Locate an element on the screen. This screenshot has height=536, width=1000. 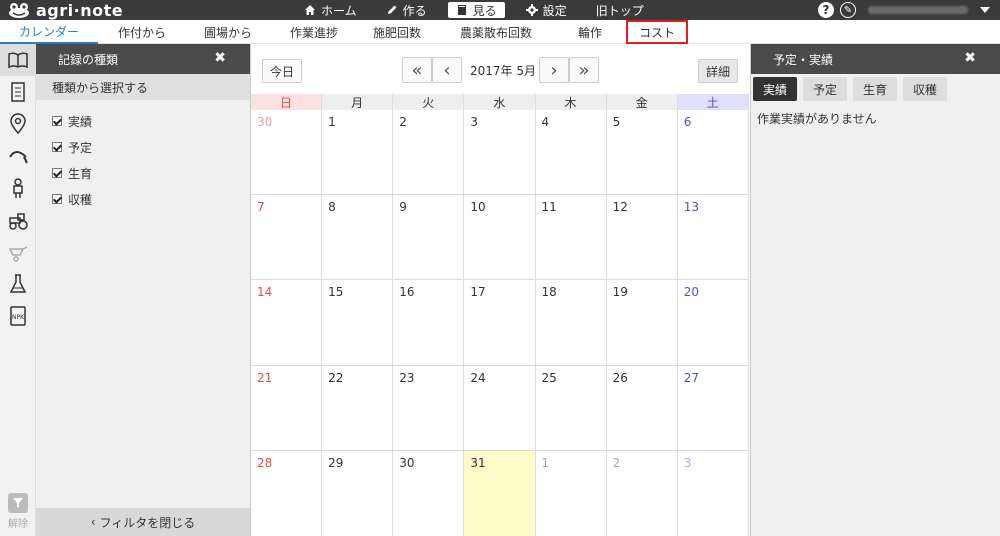
nav-home-label: ホーム is located at coordinates (339, 10).